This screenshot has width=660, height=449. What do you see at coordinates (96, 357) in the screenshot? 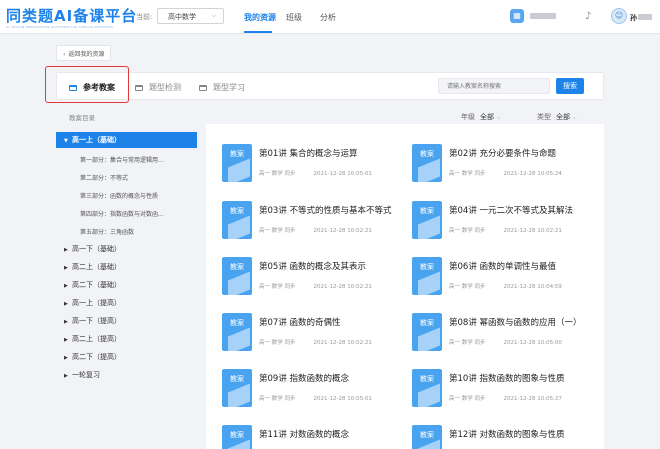
I see `tree-group-label: 高二下（提高）` at bounding box center [96, 357].